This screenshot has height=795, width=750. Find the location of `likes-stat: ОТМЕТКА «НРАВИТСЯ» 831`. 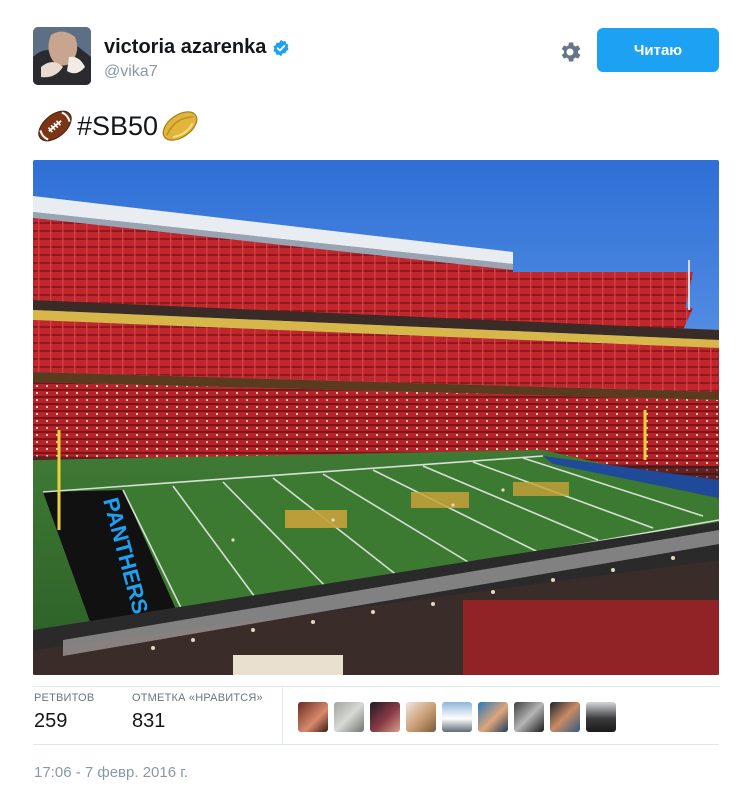

likes-stat: ОТМЕТКА «НРАВИТСЯ» 831 is located at coordinates (197, 712).